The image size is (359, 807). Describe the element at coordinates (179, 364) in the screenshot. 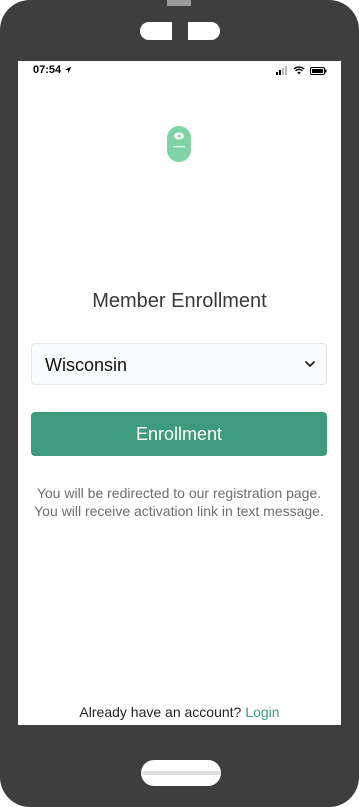

I see `state-select: Wisconsin` at that location.